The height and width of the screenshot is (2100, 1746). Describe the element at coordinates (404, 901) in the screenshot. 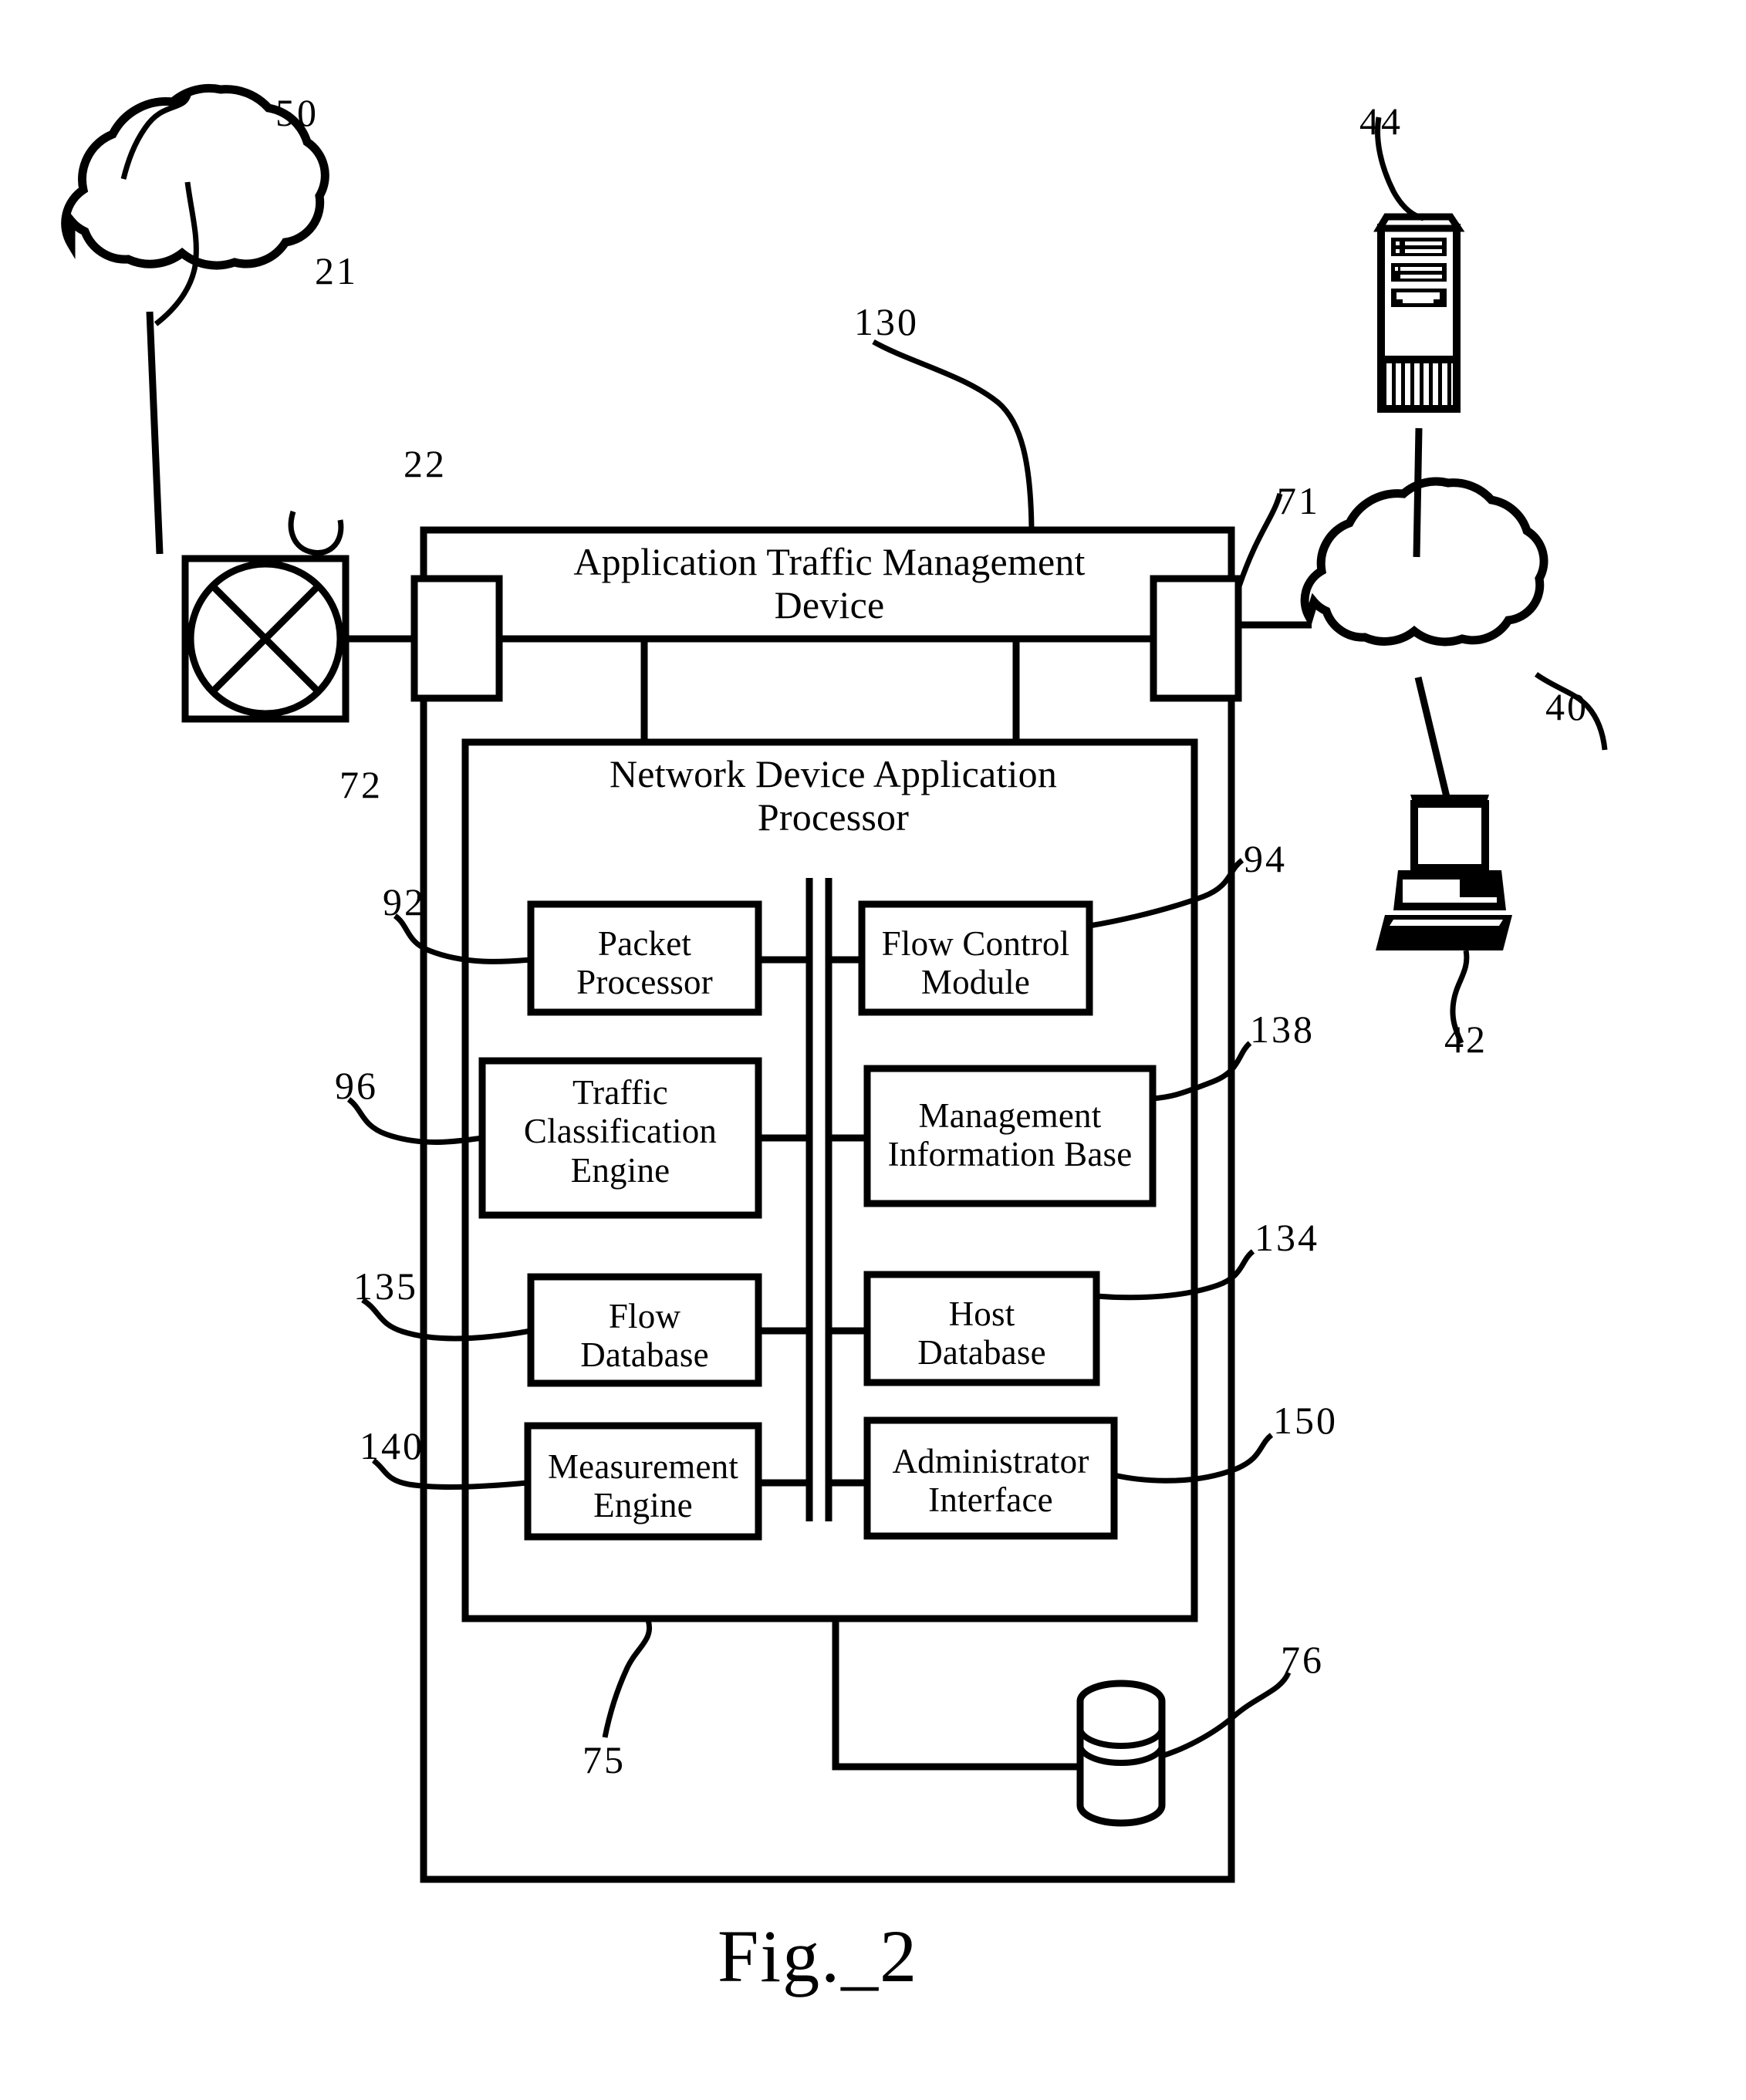

I see `ref-numeral-92: 92` at that location.